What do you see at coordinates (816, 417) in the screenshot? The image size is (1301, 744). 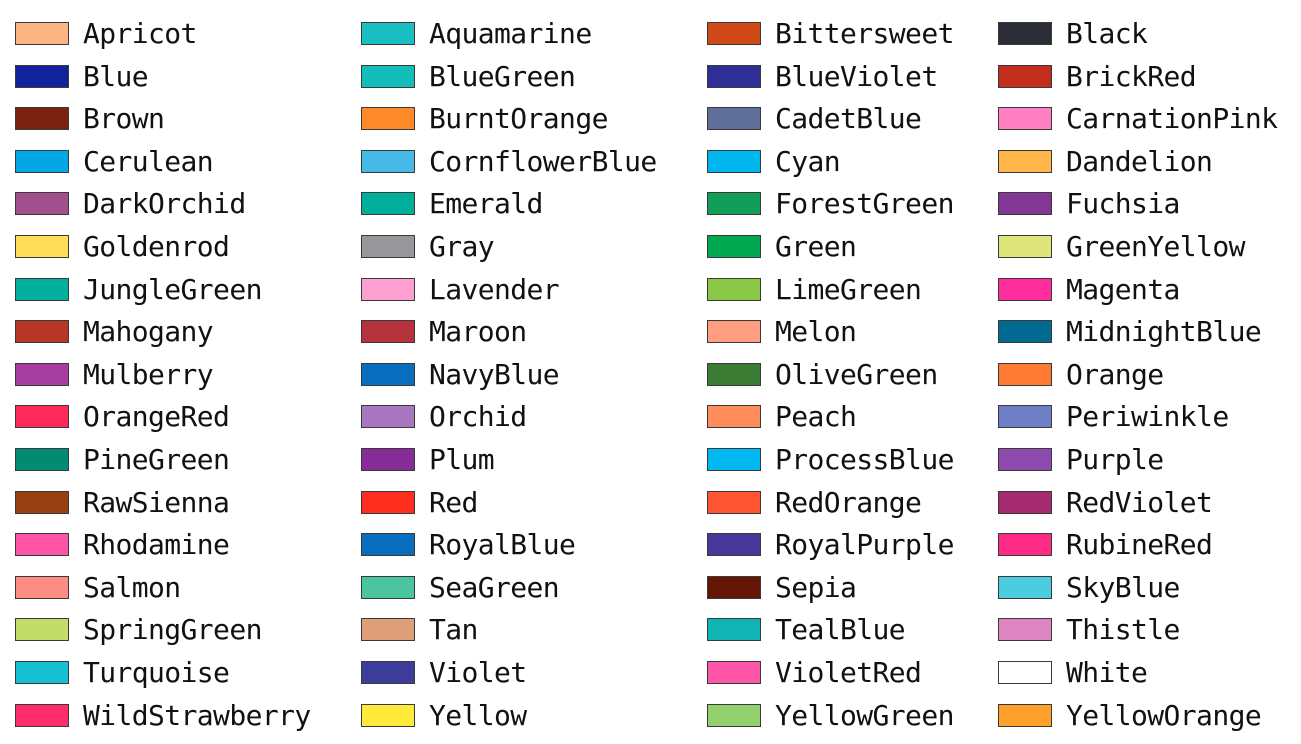 I see `color-name-label: Peach` at bounding box center [816, 417].